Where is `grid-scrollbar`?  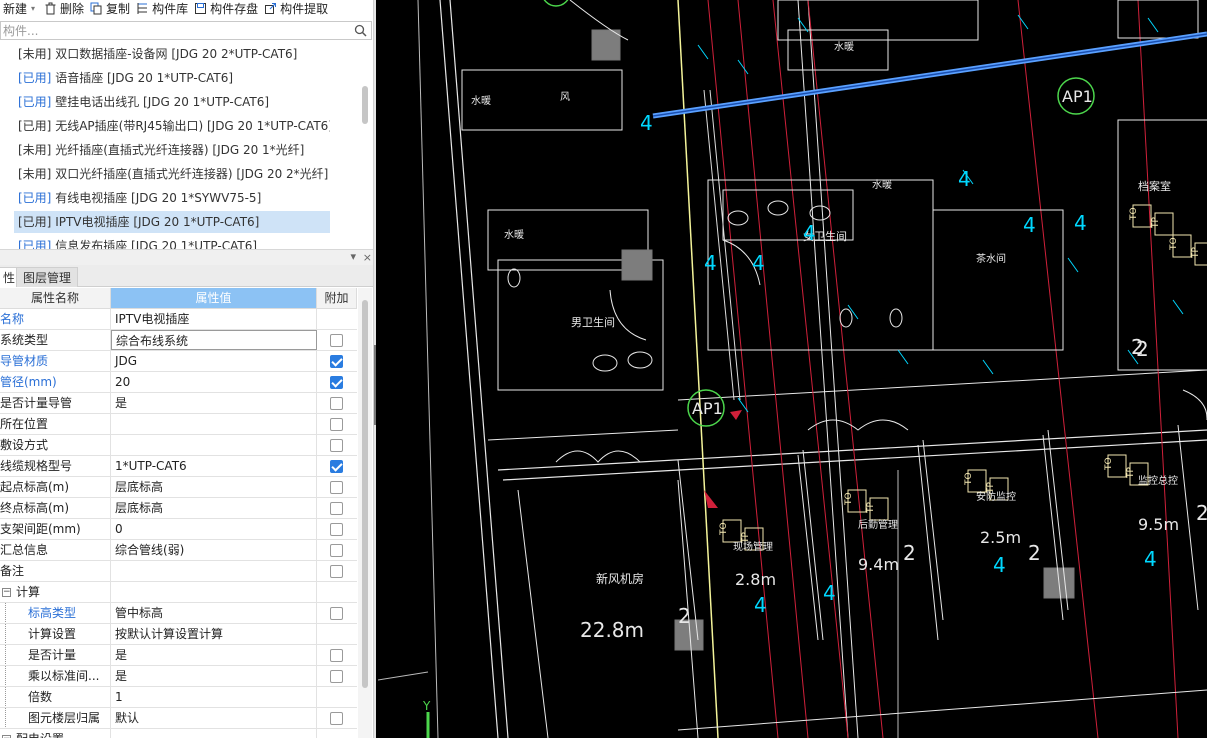
grid-scrollbar is located at coordinates (365, 513).